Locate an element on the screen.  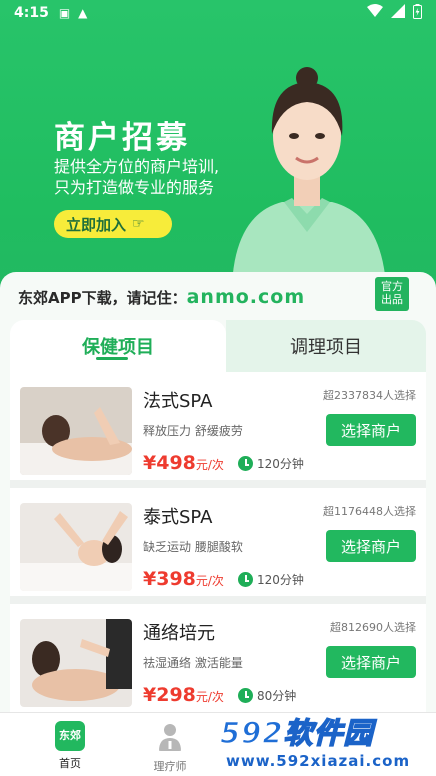
nav-home-label: 首页 is located at coordinates (70, 763).